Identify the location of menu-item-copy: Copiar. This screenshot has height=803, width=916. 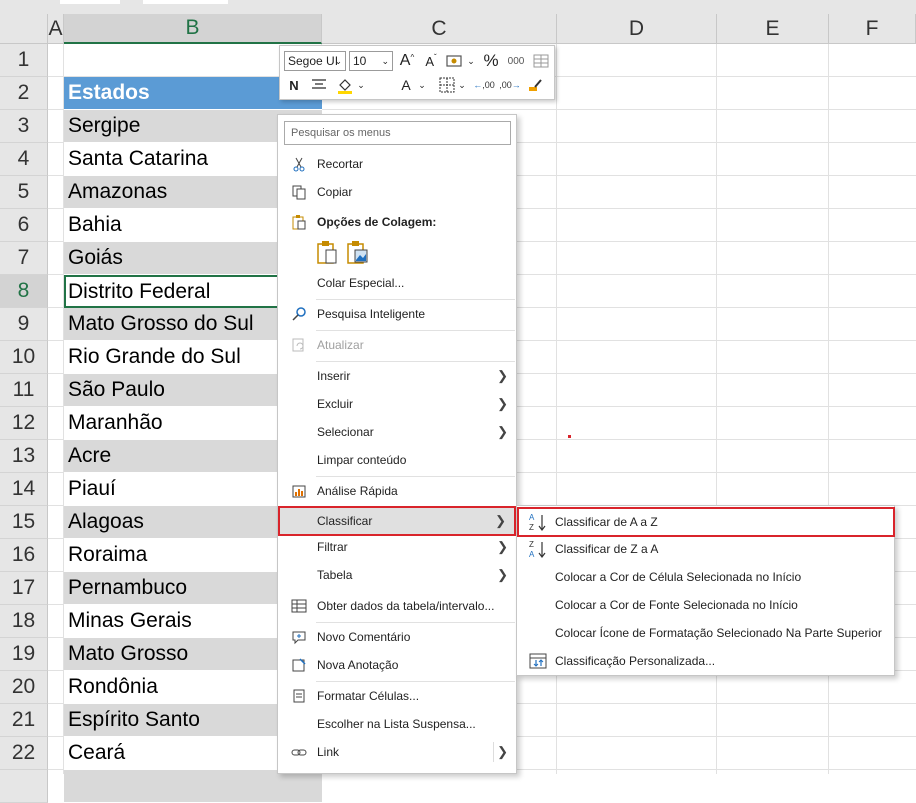
(397, 192).